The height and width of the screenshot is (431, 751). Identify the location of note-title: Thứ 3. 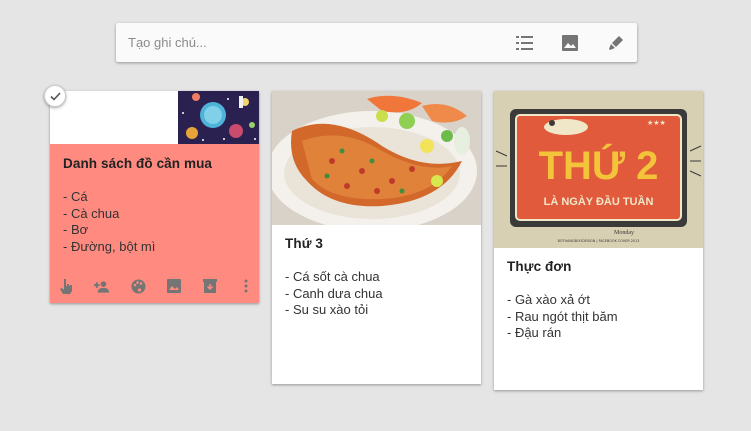
(304, 243).